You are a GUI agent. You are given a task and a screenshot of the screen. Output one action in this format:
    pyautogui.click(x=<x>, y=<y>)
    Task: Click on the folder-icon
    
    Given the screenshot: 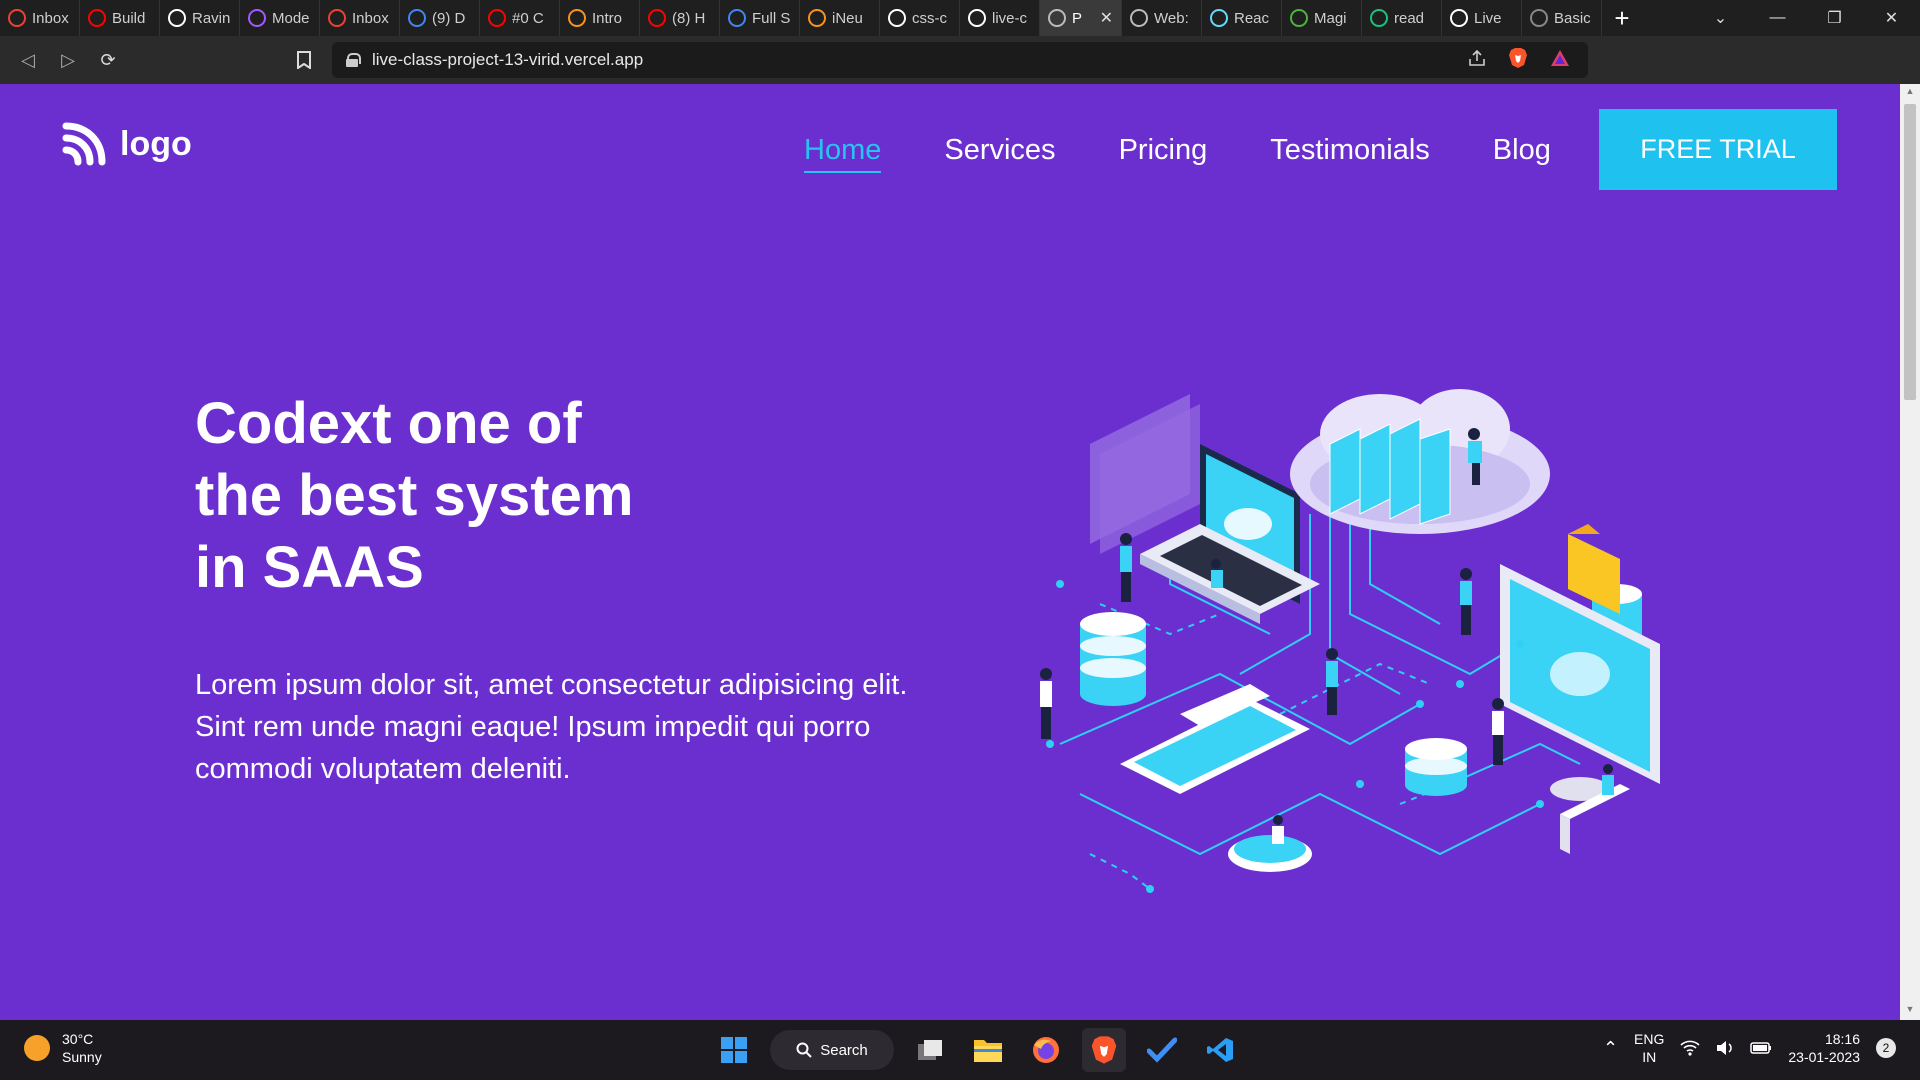 What is the action you would take?
    pyautogui.click(x=1594, y=569)
    